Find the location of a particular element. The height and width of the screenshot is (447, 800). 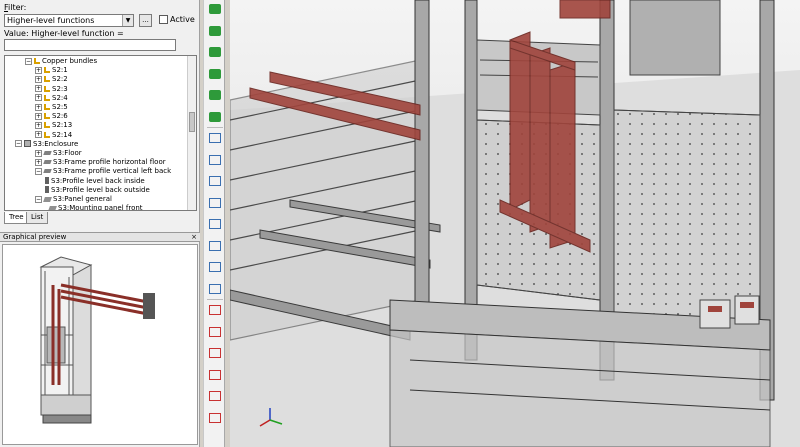

tree-item-label: S3:Frame profile vertical left back is located at coordinates (112, 171).